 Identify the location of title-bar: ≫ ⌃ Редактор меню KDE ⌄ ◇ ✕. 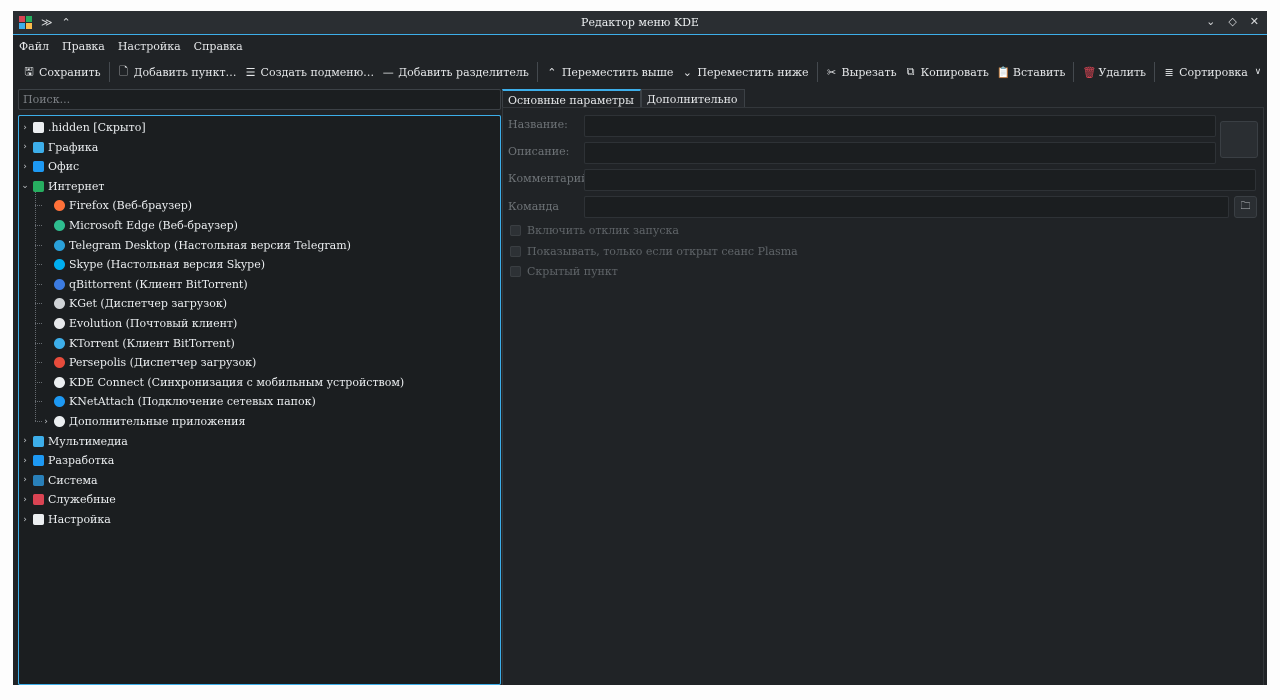
(640, 23).